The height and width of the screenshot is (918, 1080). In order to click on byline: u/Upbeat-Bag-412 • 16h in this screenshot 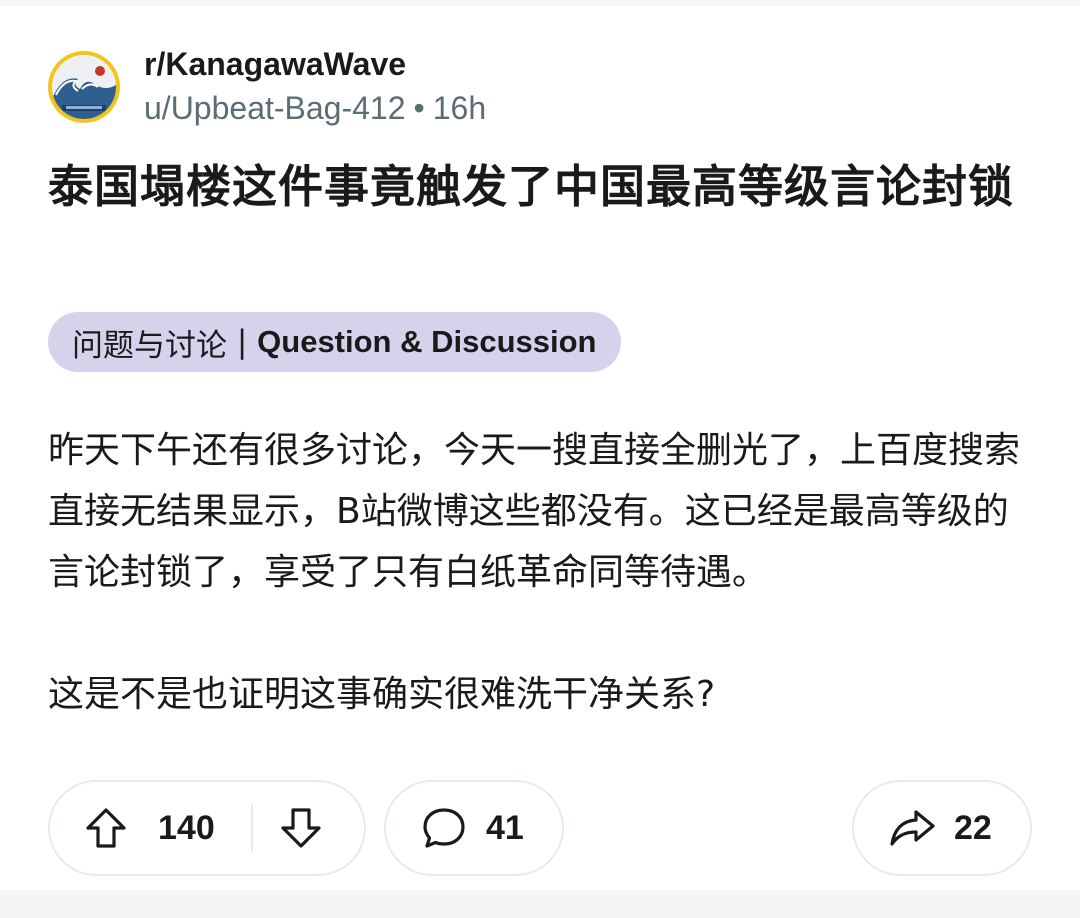, I will do `click(315, 108)`.